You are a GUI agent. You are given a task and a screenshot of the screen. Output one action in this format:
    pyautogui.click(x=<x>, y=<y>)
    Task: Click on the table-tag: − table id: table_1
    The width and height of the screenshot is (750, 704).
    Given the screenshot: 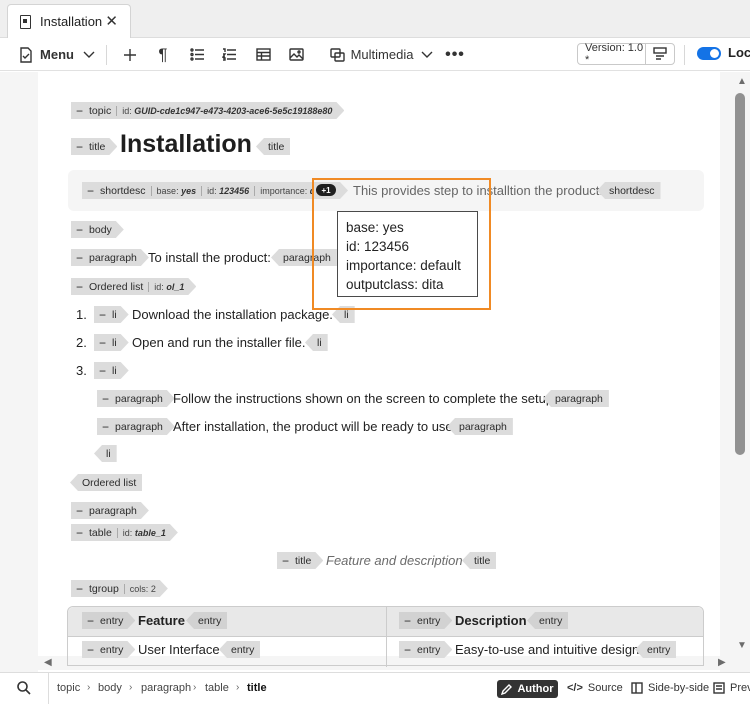 What is the action you would take?
    pyautogui.click(x=124, y=532)
    